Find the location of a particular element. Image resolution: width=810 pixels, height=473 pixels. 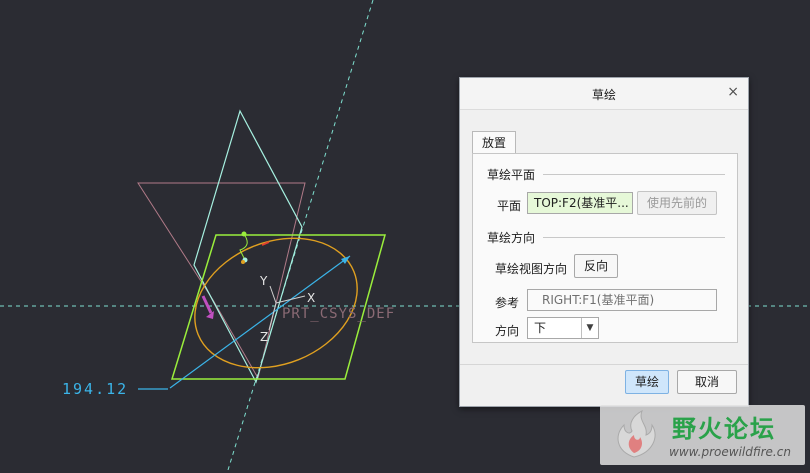

csys-y-axis is located at coordinates (273, 294).